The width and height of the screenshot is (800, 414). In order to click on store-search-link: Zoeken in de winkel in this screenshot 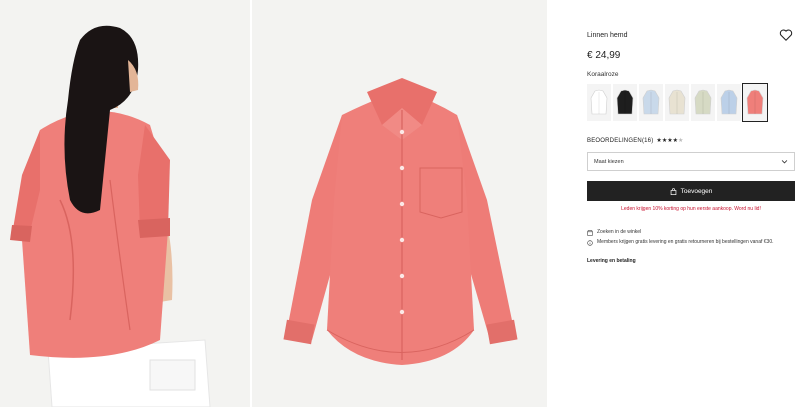, I will do `click(614, 232)`.